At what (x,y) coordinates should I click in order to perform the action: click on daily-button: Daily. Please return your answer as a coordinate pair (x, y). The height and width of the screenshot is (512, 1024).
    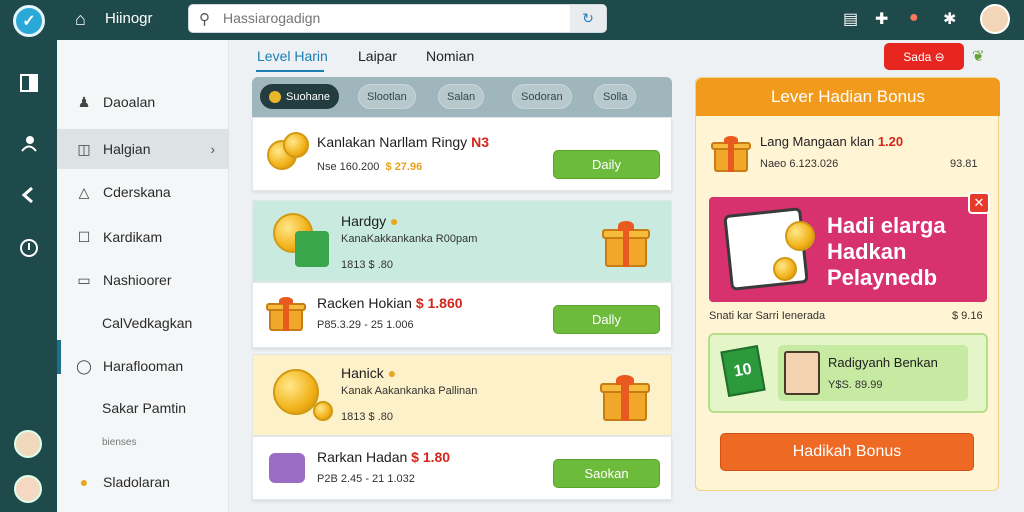
    Looking at the image, I should click on (606, 164).